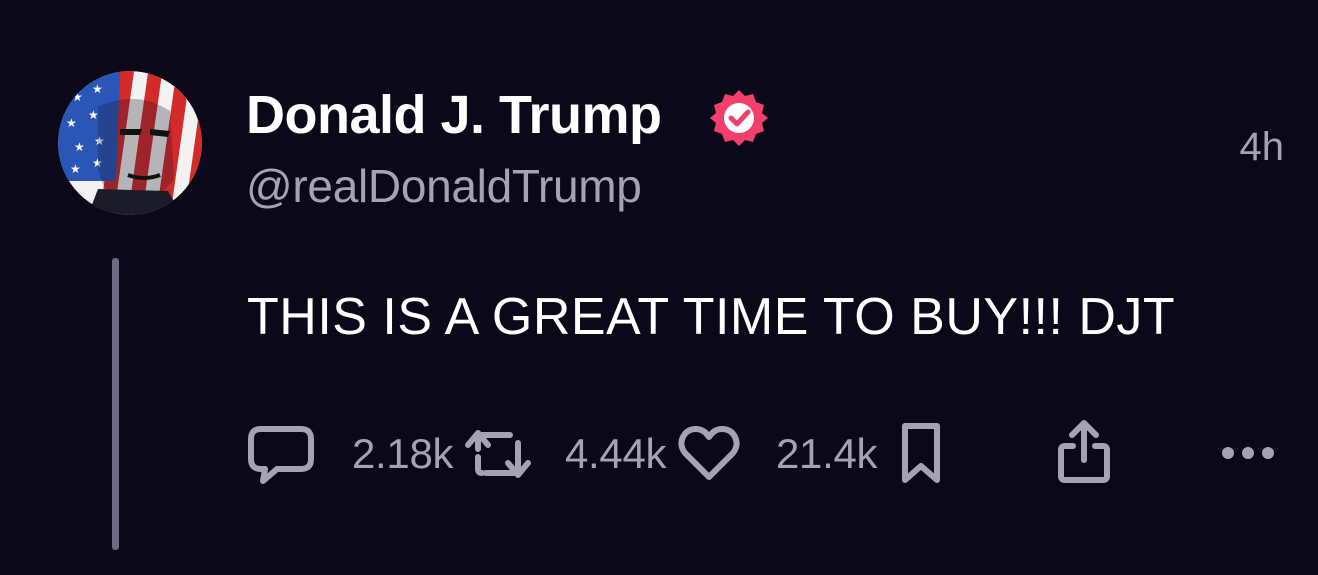 The height and width of the screenshot is (575, 1318). I want to click on repost-count: 4.44k, so click(616, 453).